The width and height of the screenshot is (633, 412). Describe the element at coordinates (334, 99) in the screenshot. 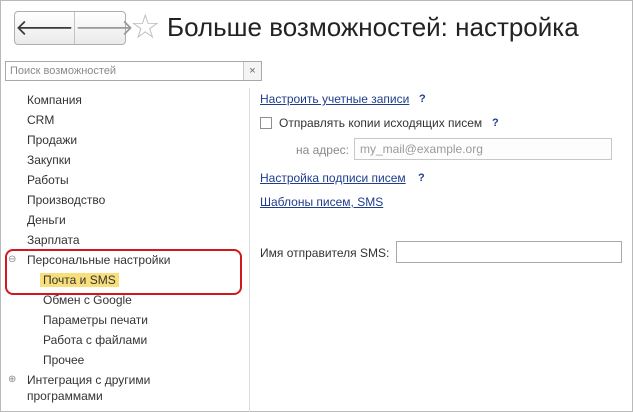

I see `configure-accounts-link: Настроить учетные записи` at that location.